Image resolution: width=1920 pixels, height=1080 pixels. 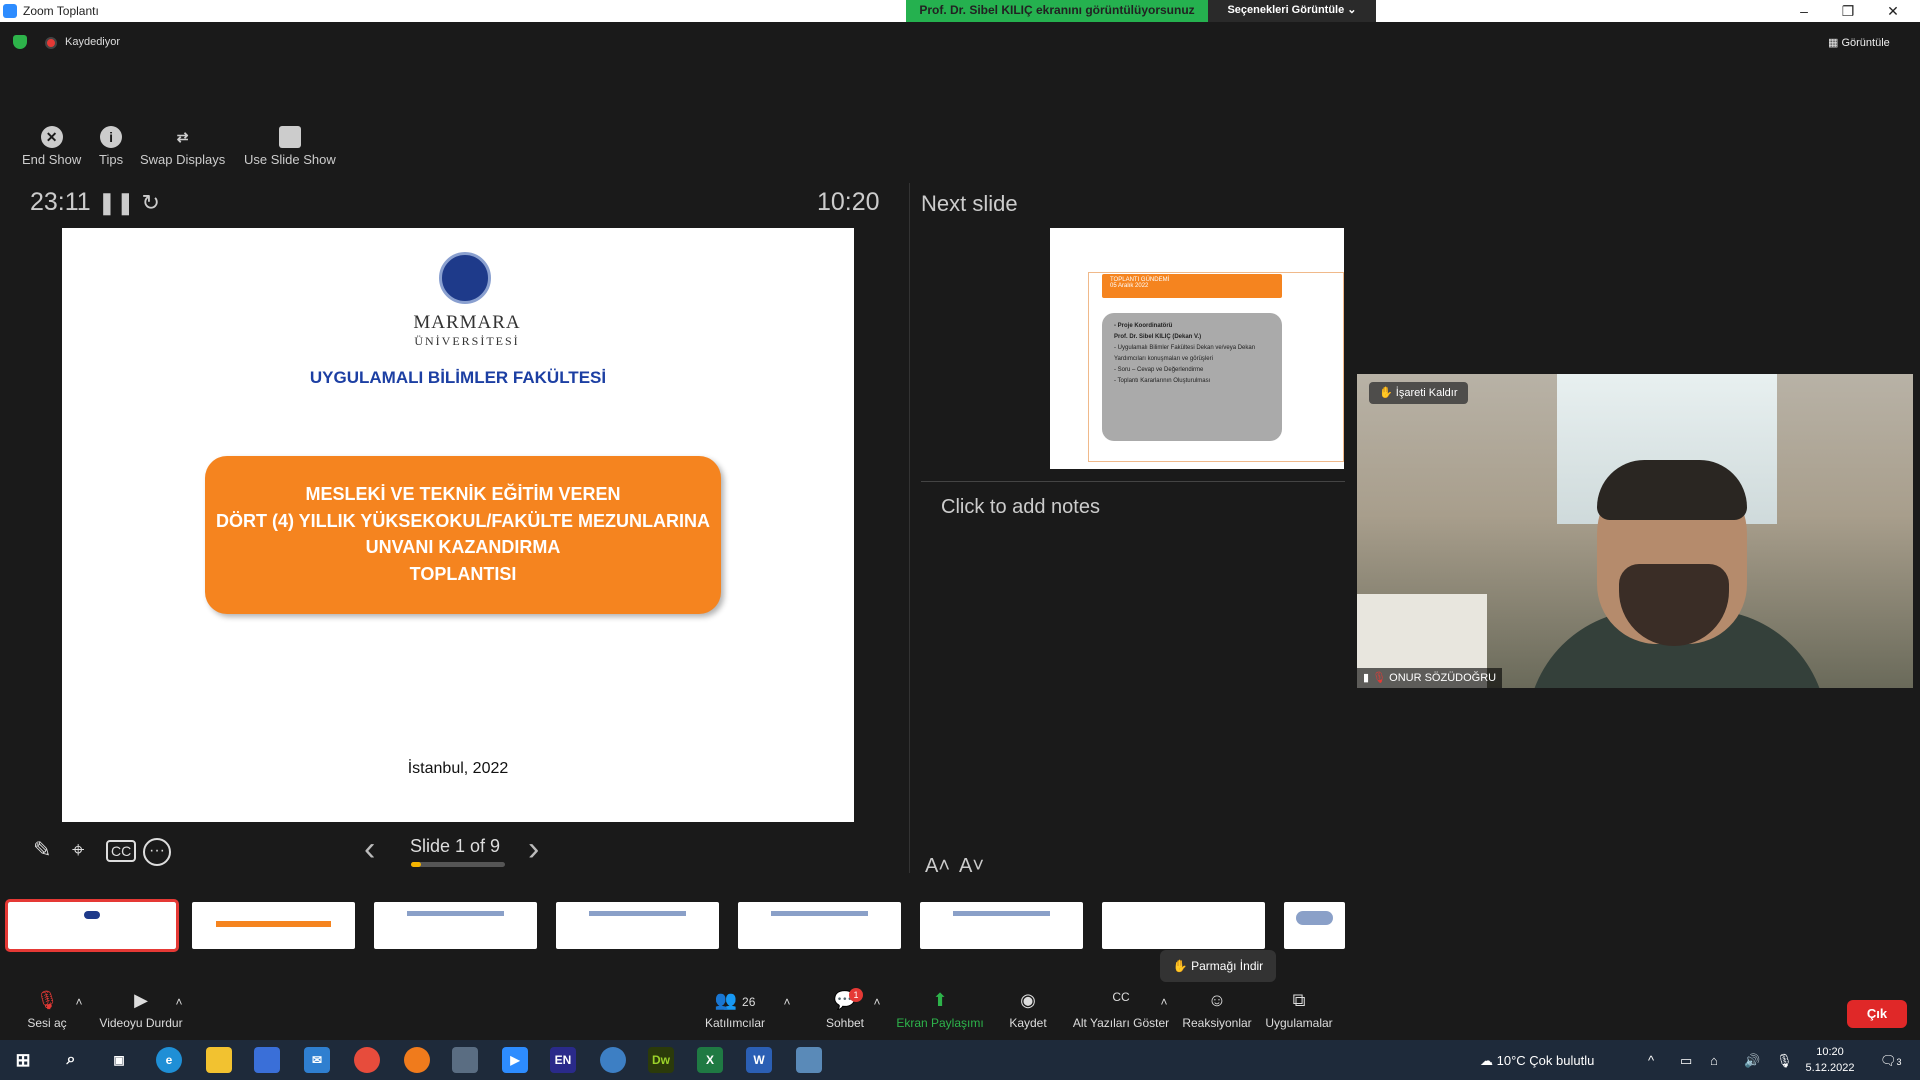 What do you see at coordinates (1121, 1010) in the screenshot?
I see `show-captions-button: CC Alt Yazıları Göster` at bounding box center [1121, 1010].